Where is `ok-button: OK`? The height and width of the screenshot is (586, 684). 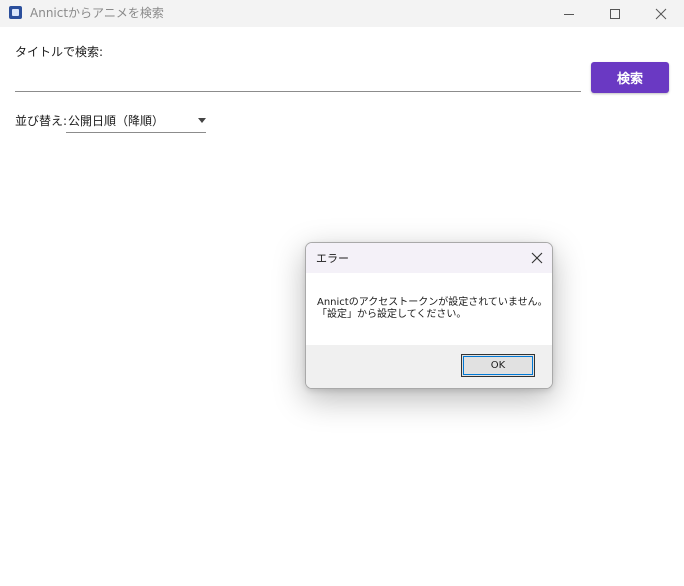 ok-button: OK is located at coordinates (498, 365).